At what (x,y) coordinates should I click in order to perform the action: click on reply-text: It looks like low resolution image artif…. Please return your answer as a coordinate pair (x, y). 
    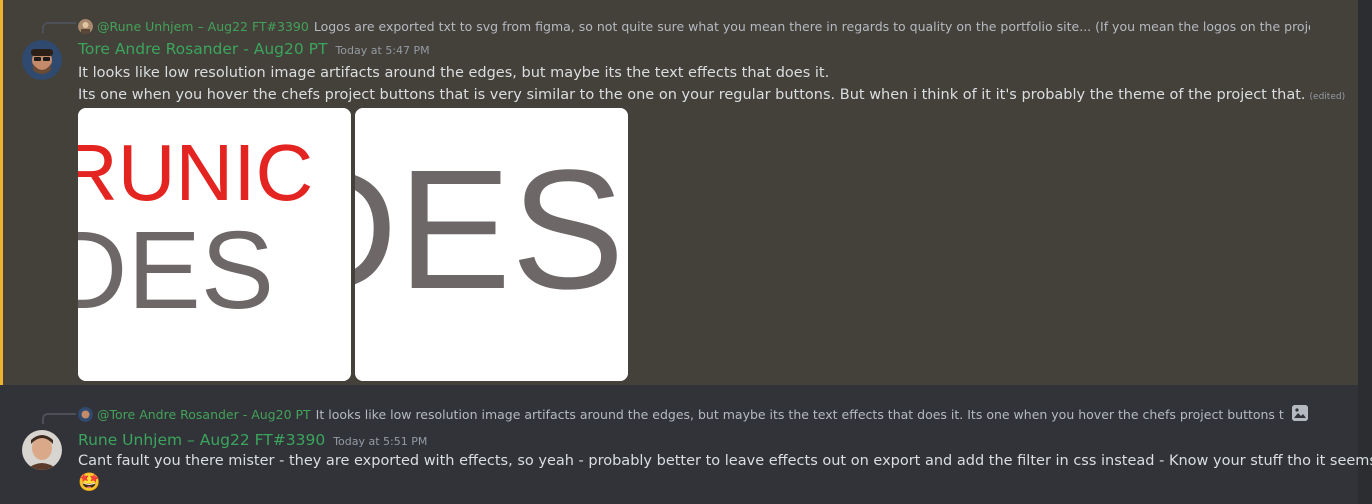
    Looking at the image, I should click on (800, 414).